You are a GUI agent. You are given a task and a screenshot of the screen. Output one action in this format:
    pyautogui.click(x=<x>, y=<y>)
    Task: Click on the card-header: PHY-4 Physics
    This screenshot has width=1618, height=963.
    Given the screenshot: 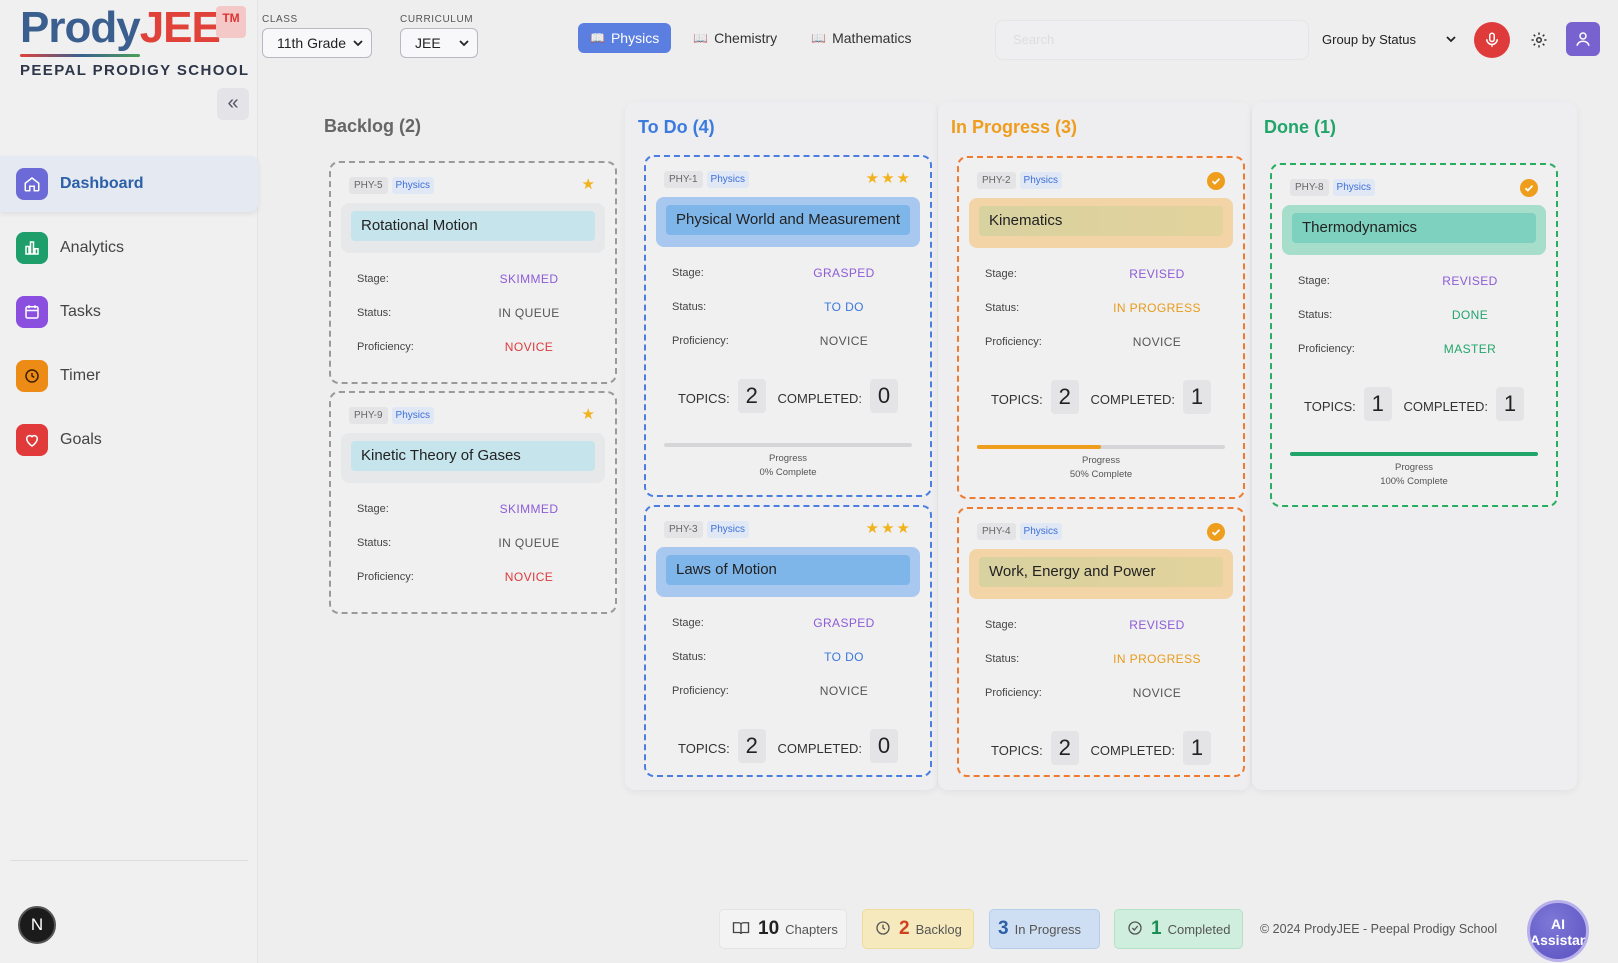 What is the action you would take?
    pyautogui.click(x=1019, y=531)
    